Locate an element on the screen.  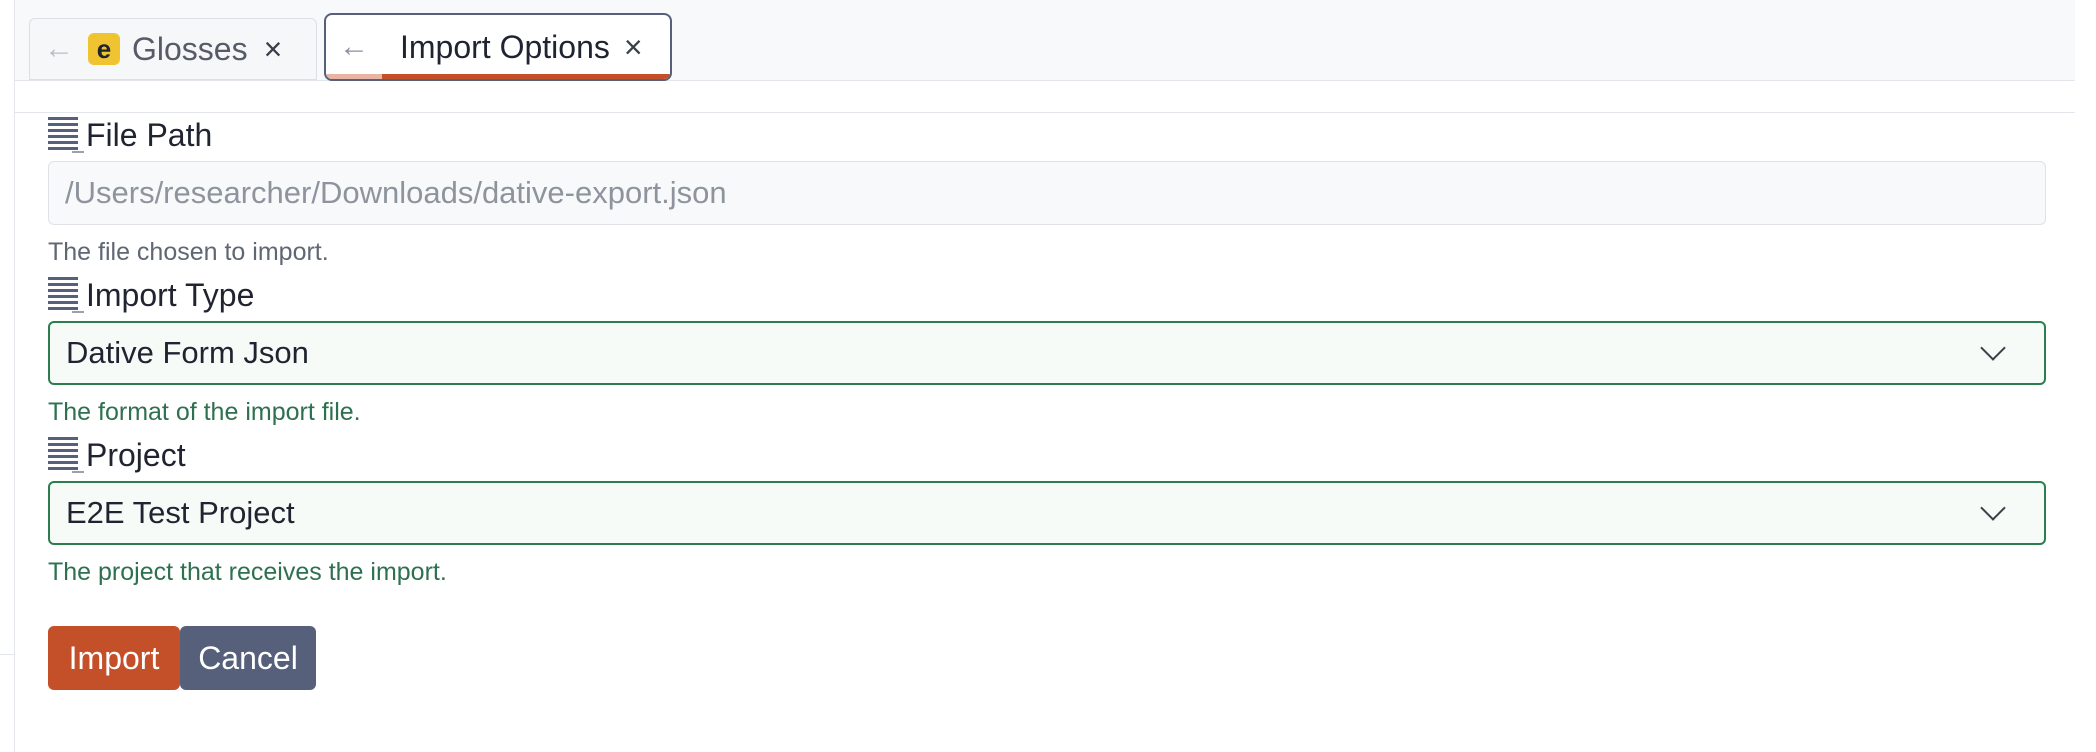
project-select: E2E Test Project is located at coordinates (1047, 513).